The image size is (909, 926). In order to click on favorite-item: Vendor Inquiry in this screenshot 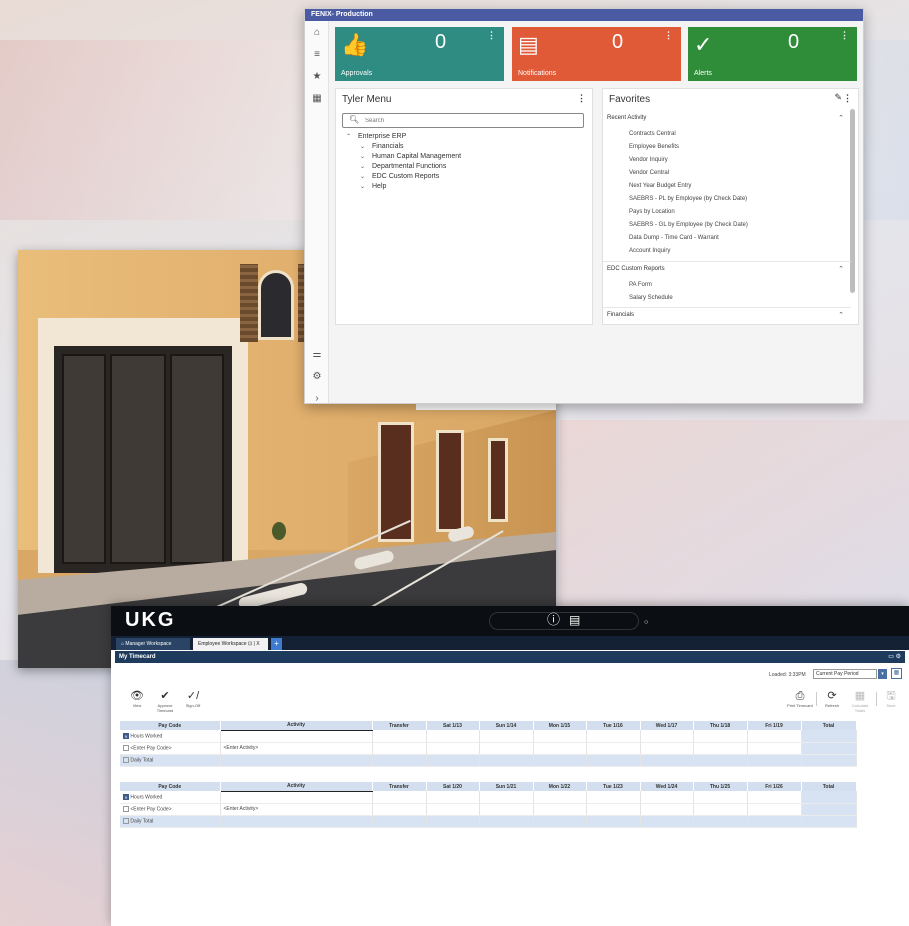, I will do `click(648, 160)`.